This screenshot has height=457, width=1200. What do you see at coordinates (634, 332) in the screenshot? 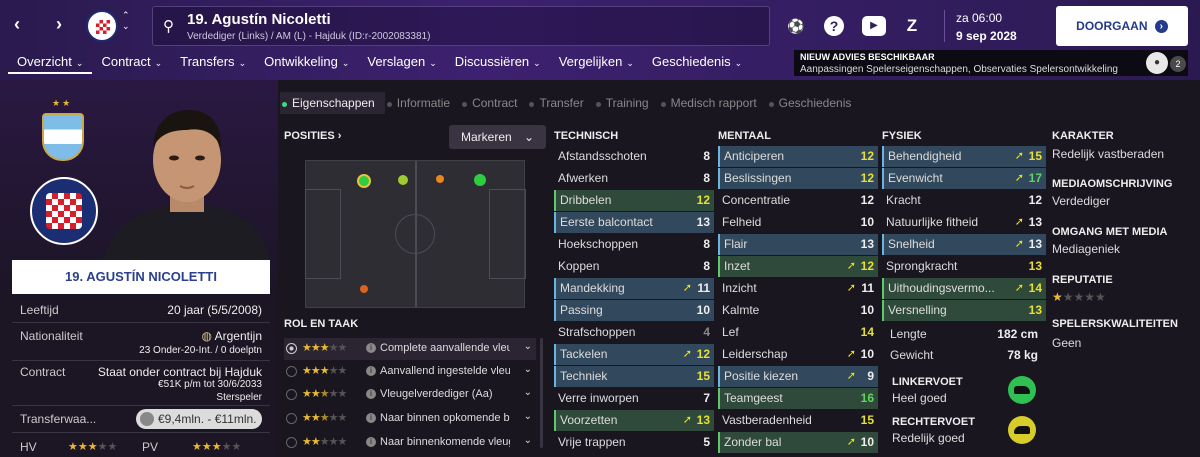
I see `attribute-row: Strafschoppen 4` at bounding box center [634, 332].